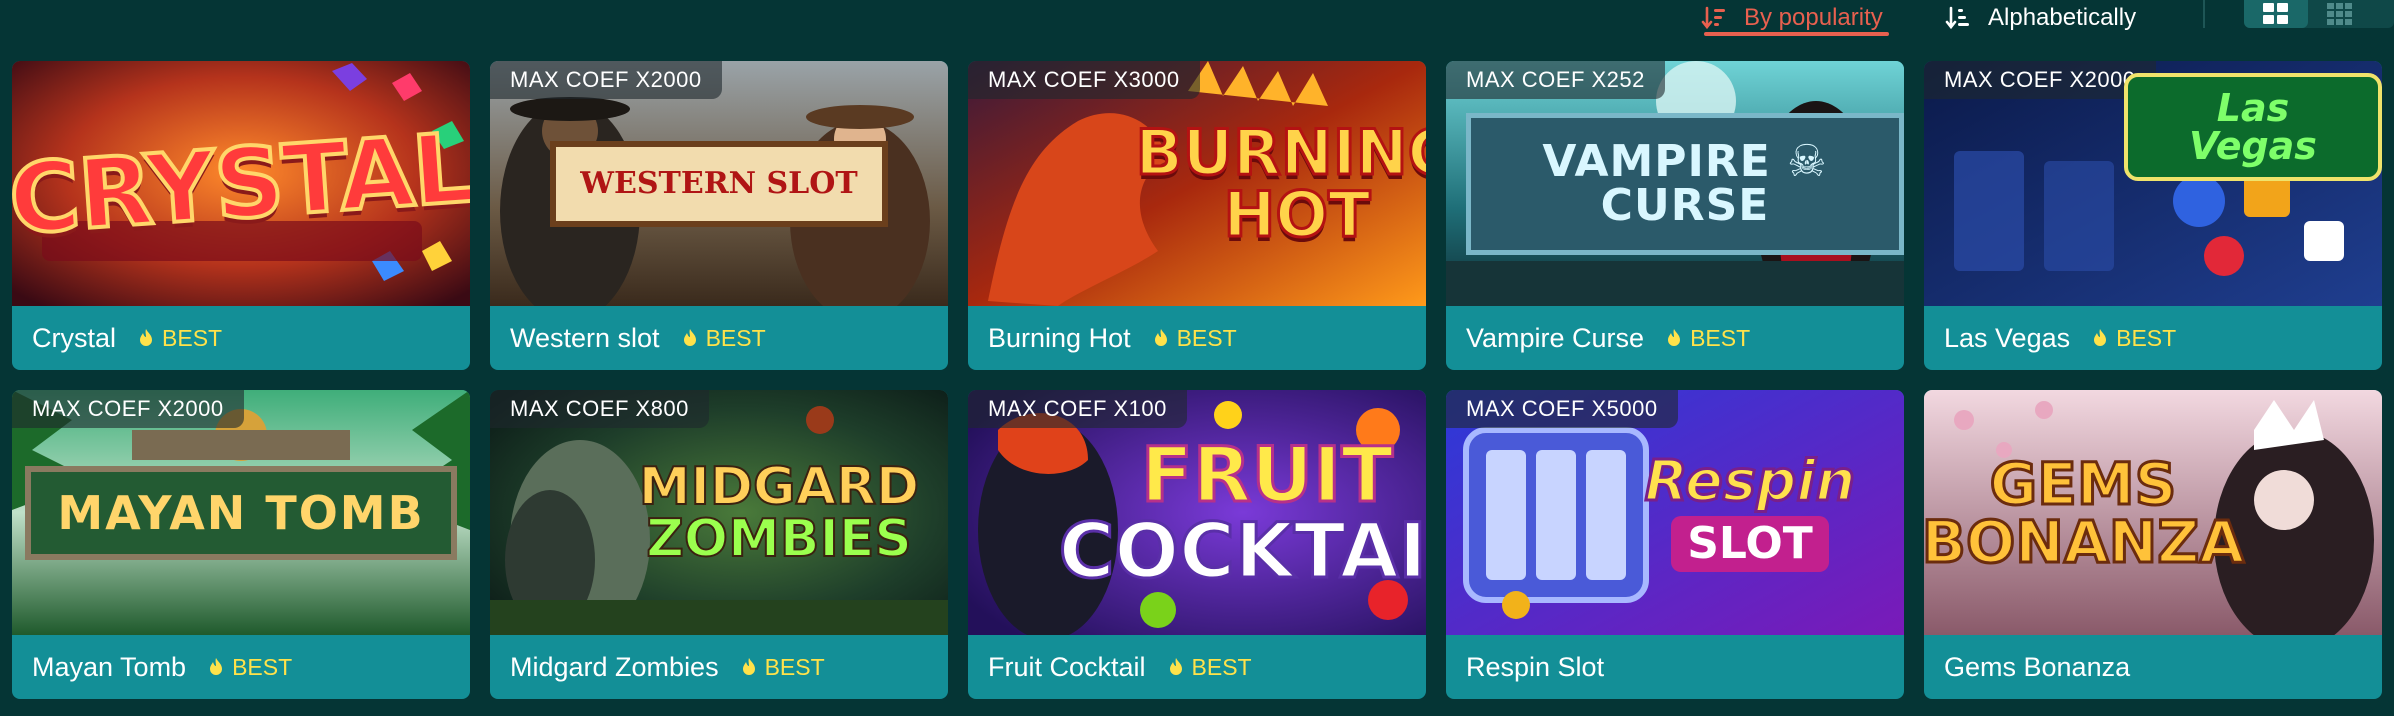  I want to click on game-logo: CRYSTAL, so click(241, 183).